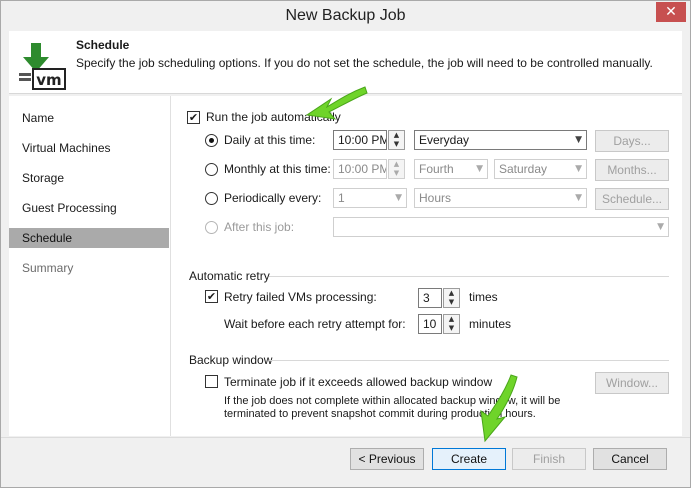  Describe the element at coordinates (89, 238) in the screenshot. I see `sidebar-item-schedule: Schedule` at that location.